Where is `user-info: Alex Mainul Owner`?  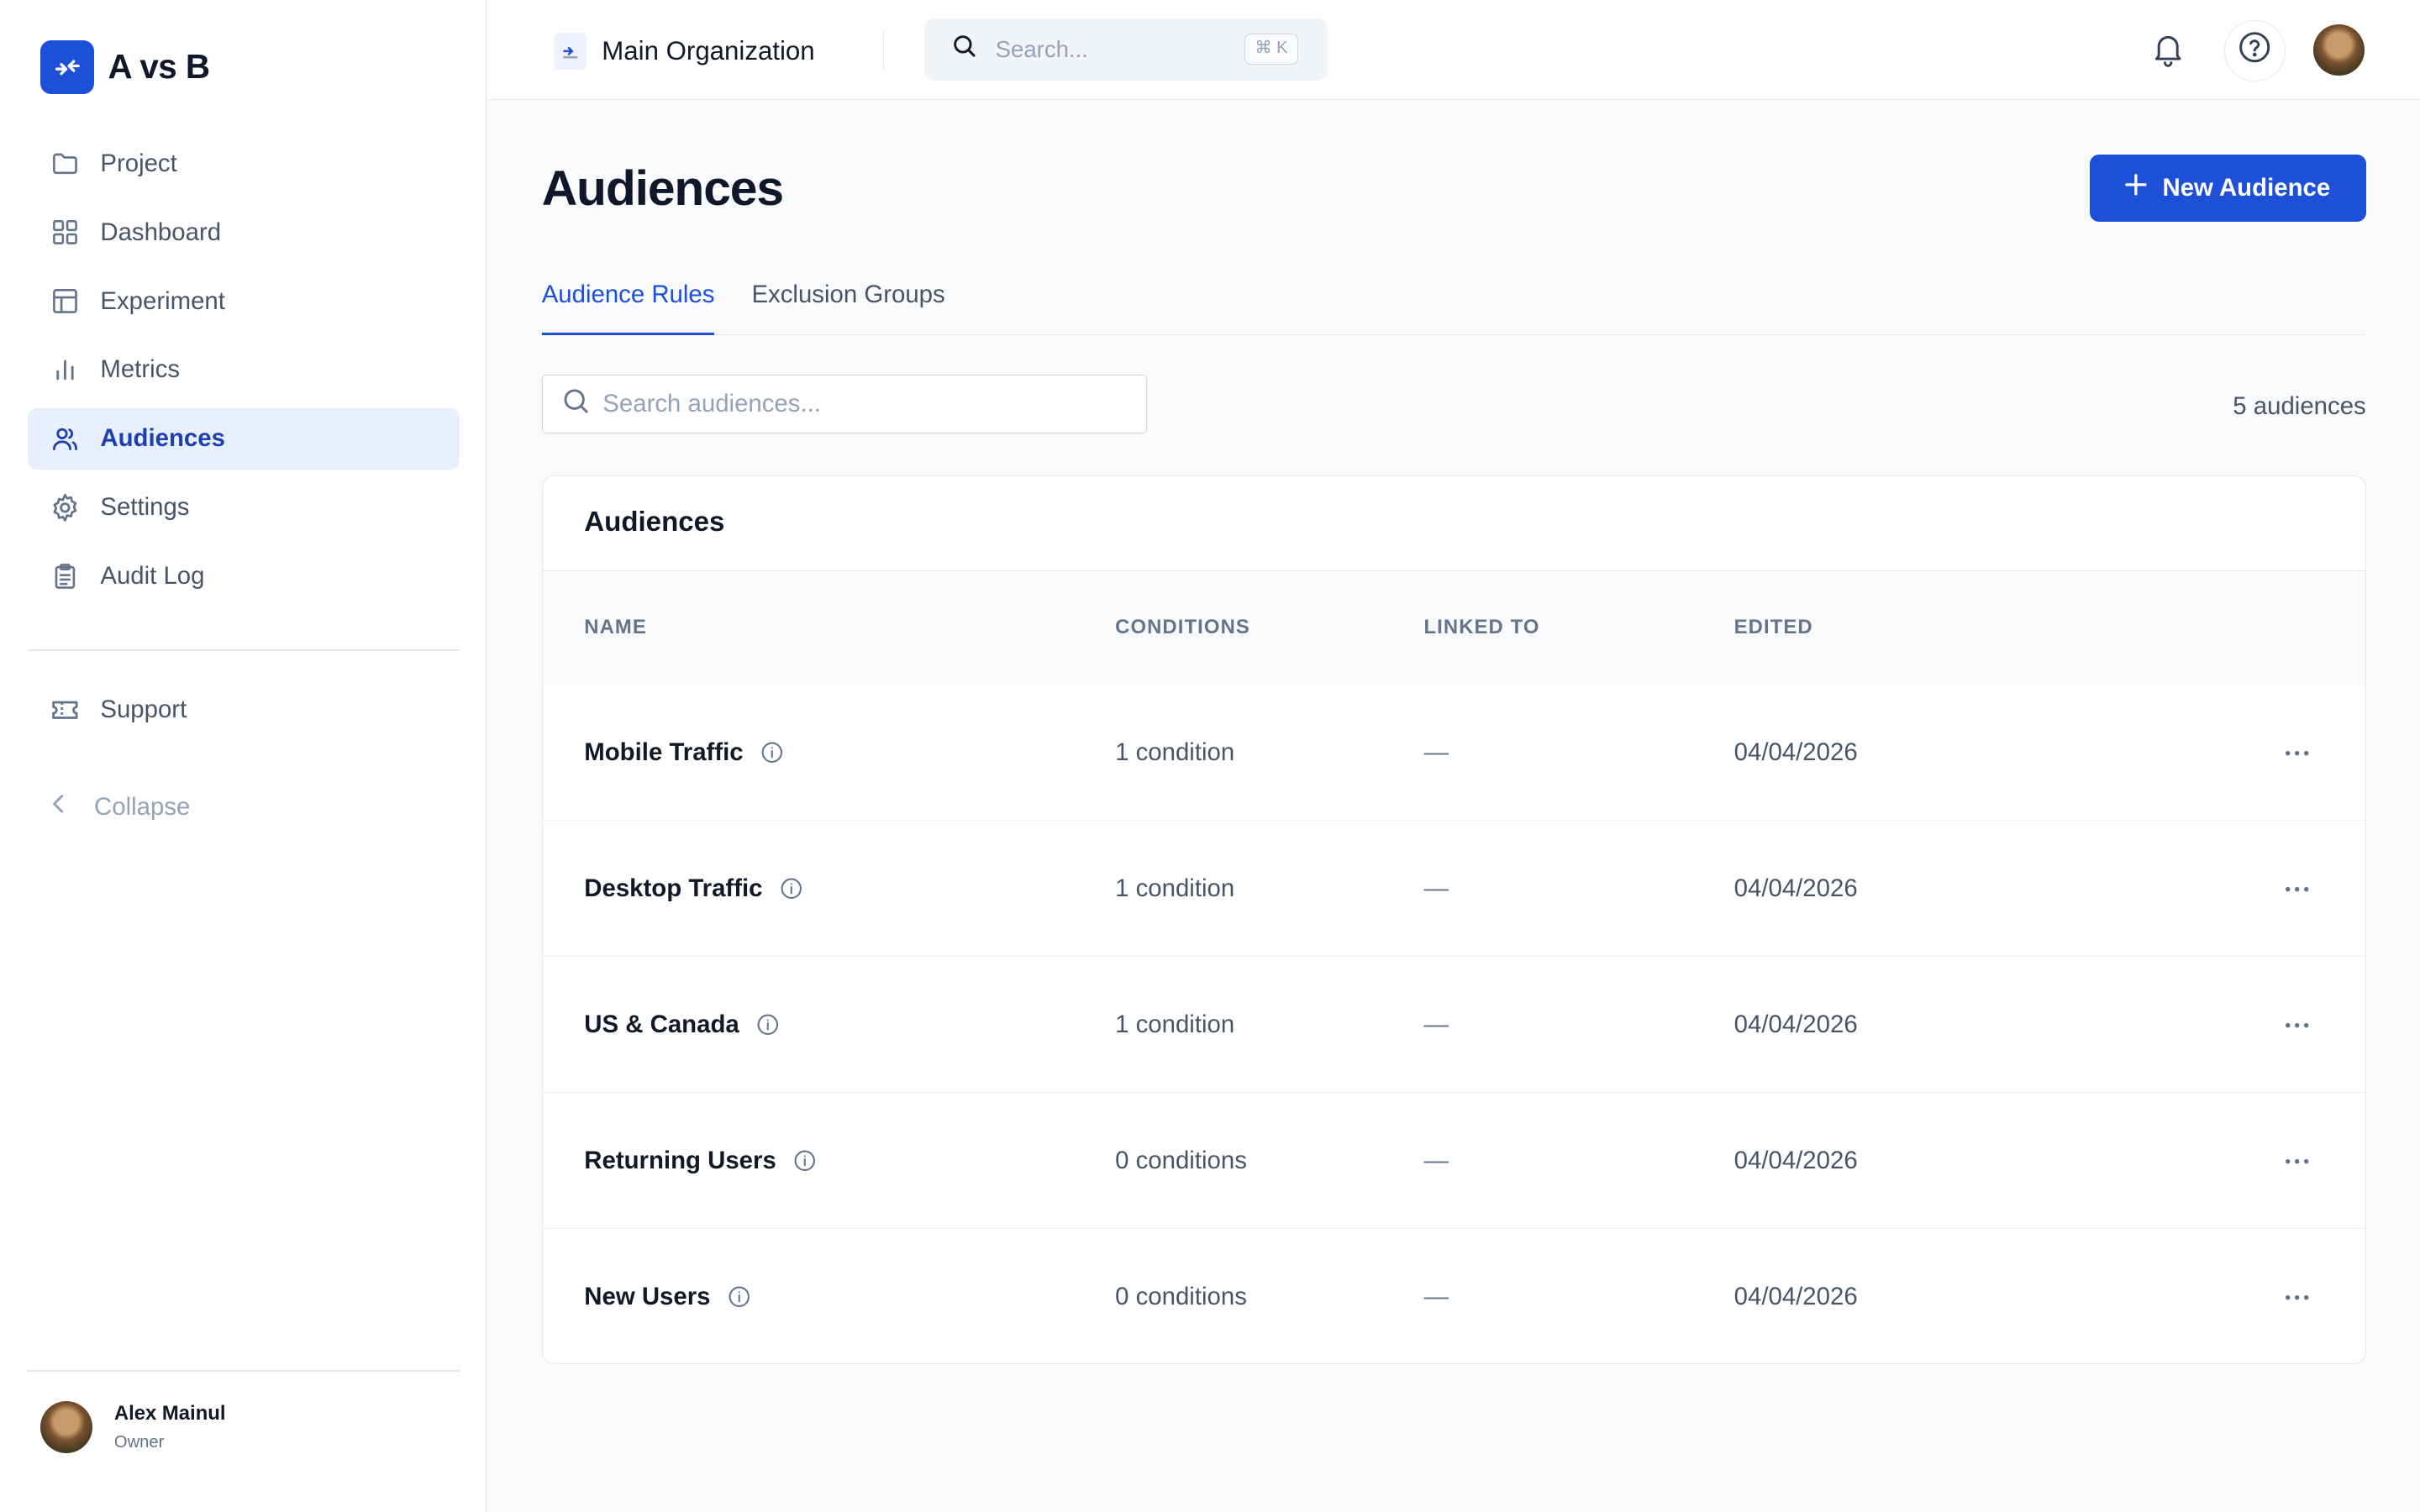
user-info: Alex Mainul Owner is located at coordinates (170, 1427).